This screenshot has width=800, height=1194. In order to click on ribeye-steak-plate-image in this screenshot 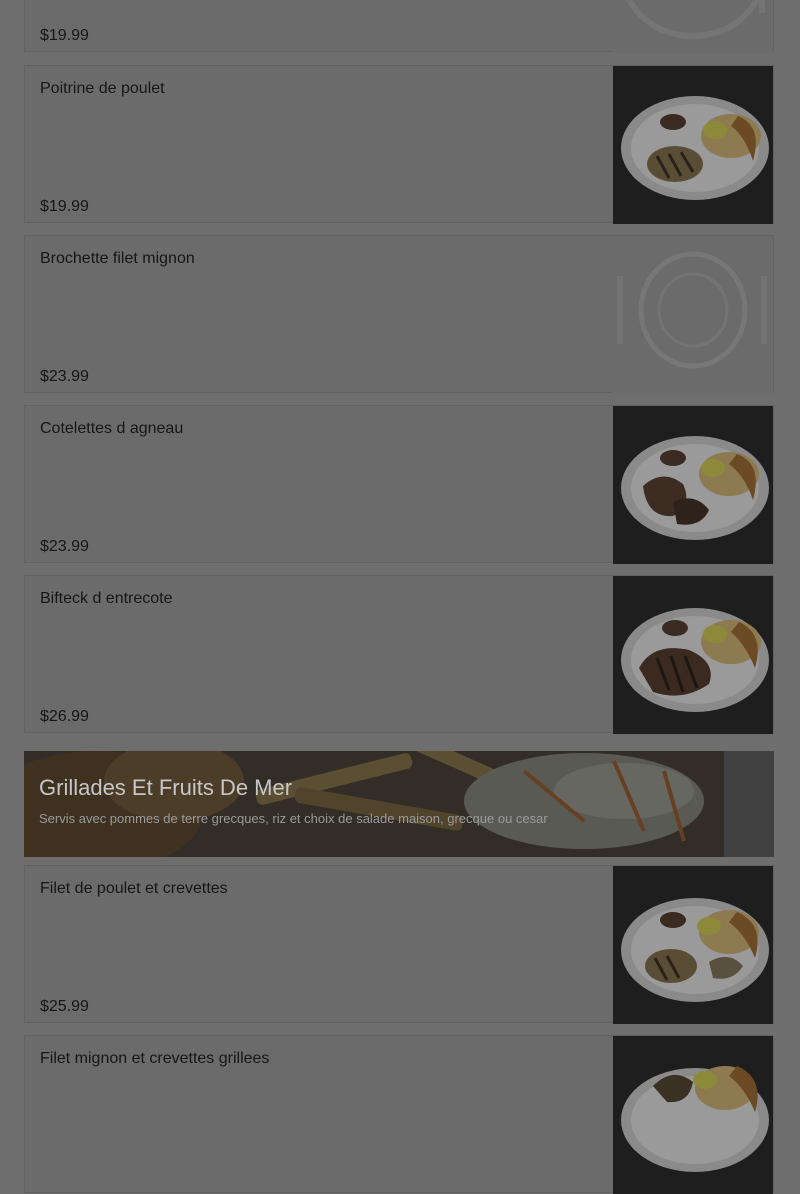, I will do `click(693, 655)`.